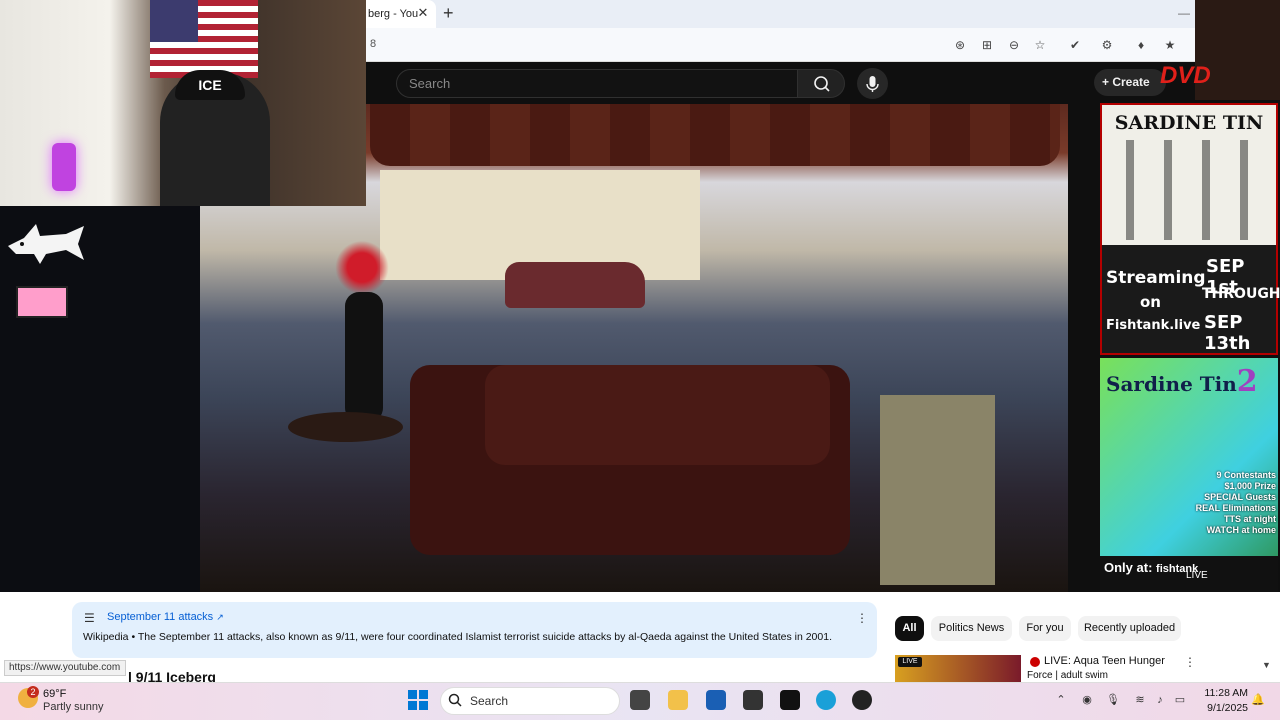  I want to click on ad1-date-start: SEP 1st, so click(1225, 277).